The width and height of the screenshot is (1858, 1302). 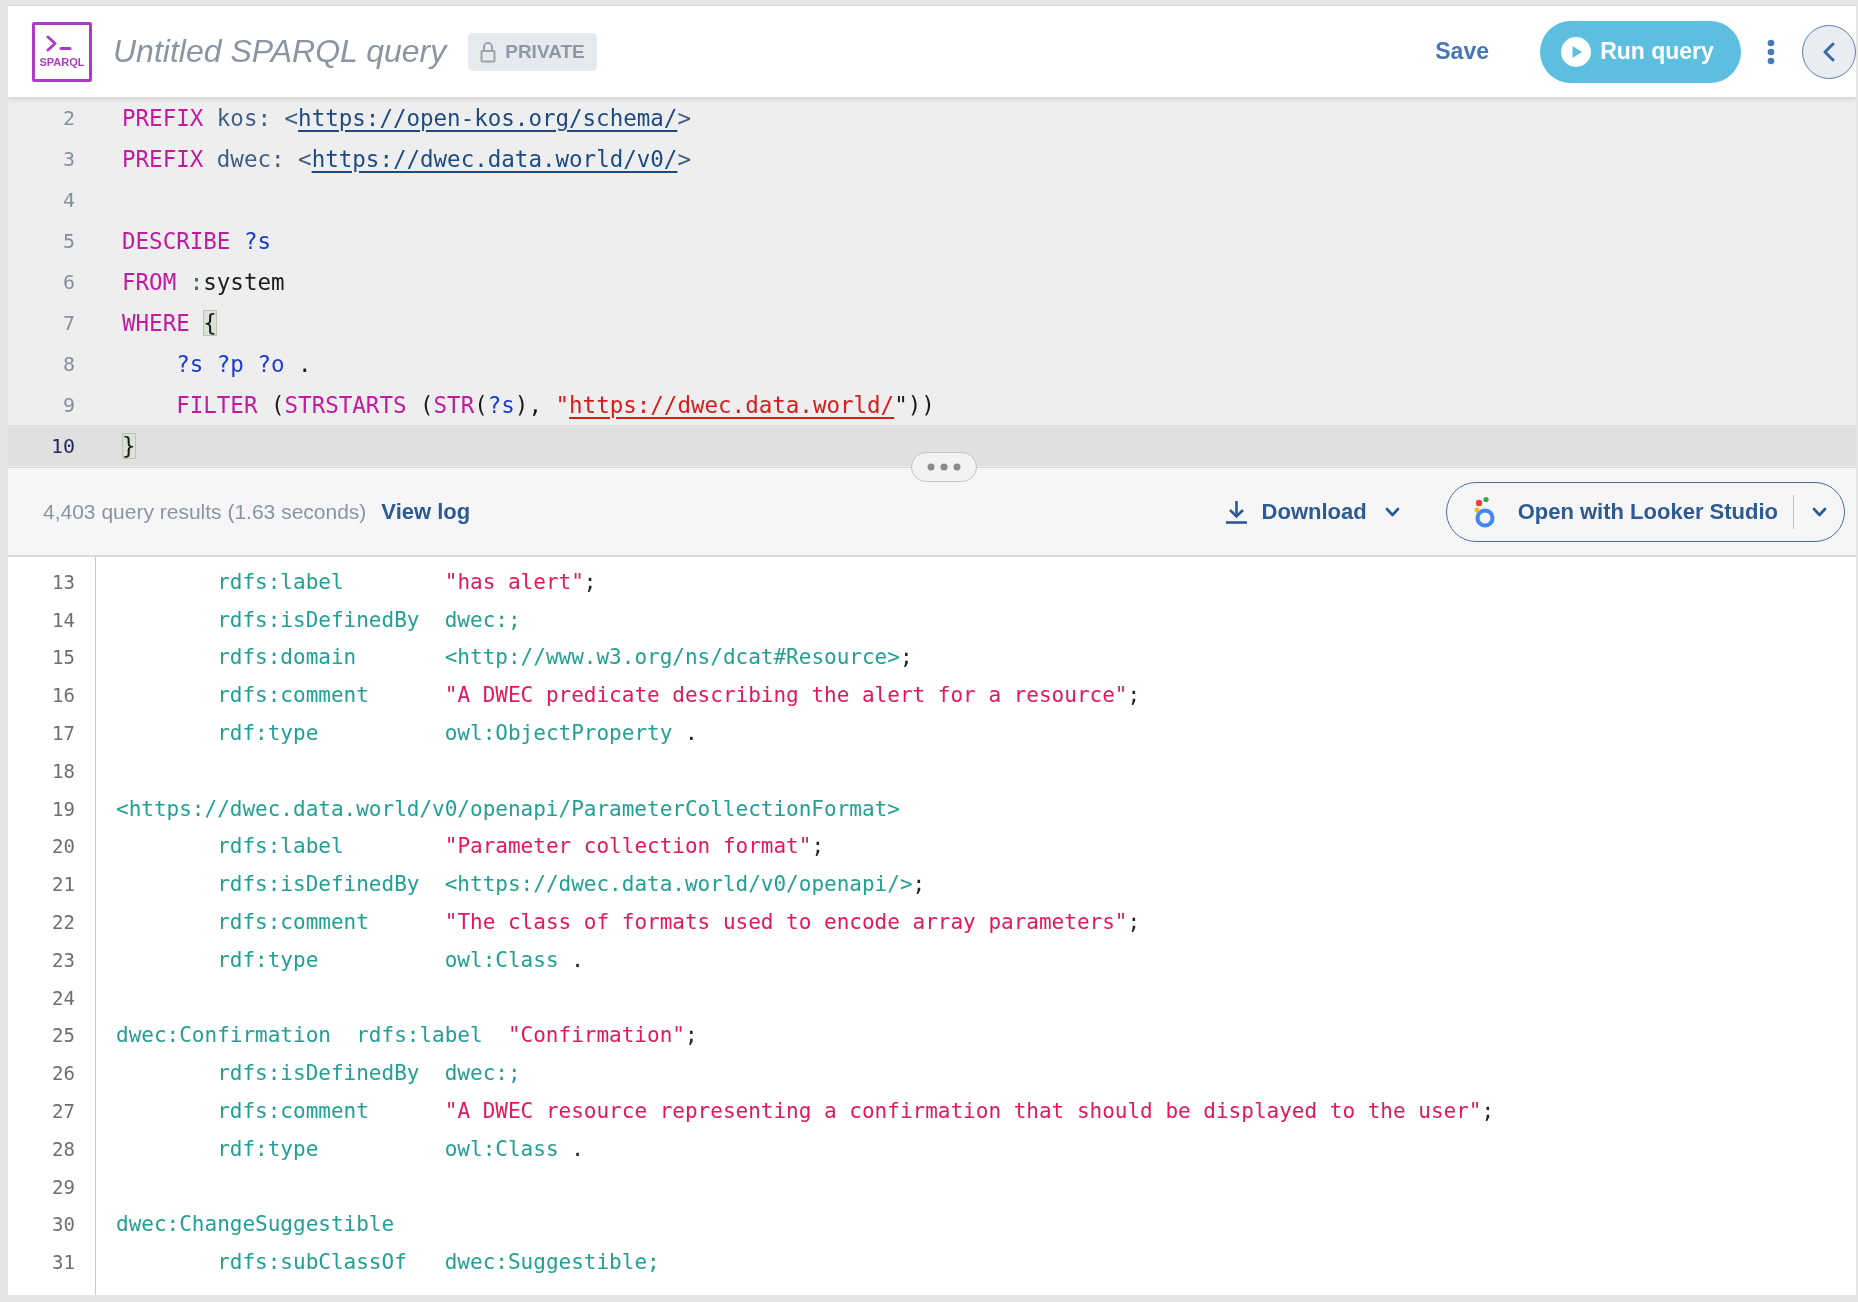 I want to click on line-number: 23, so click(x=63, y=959).